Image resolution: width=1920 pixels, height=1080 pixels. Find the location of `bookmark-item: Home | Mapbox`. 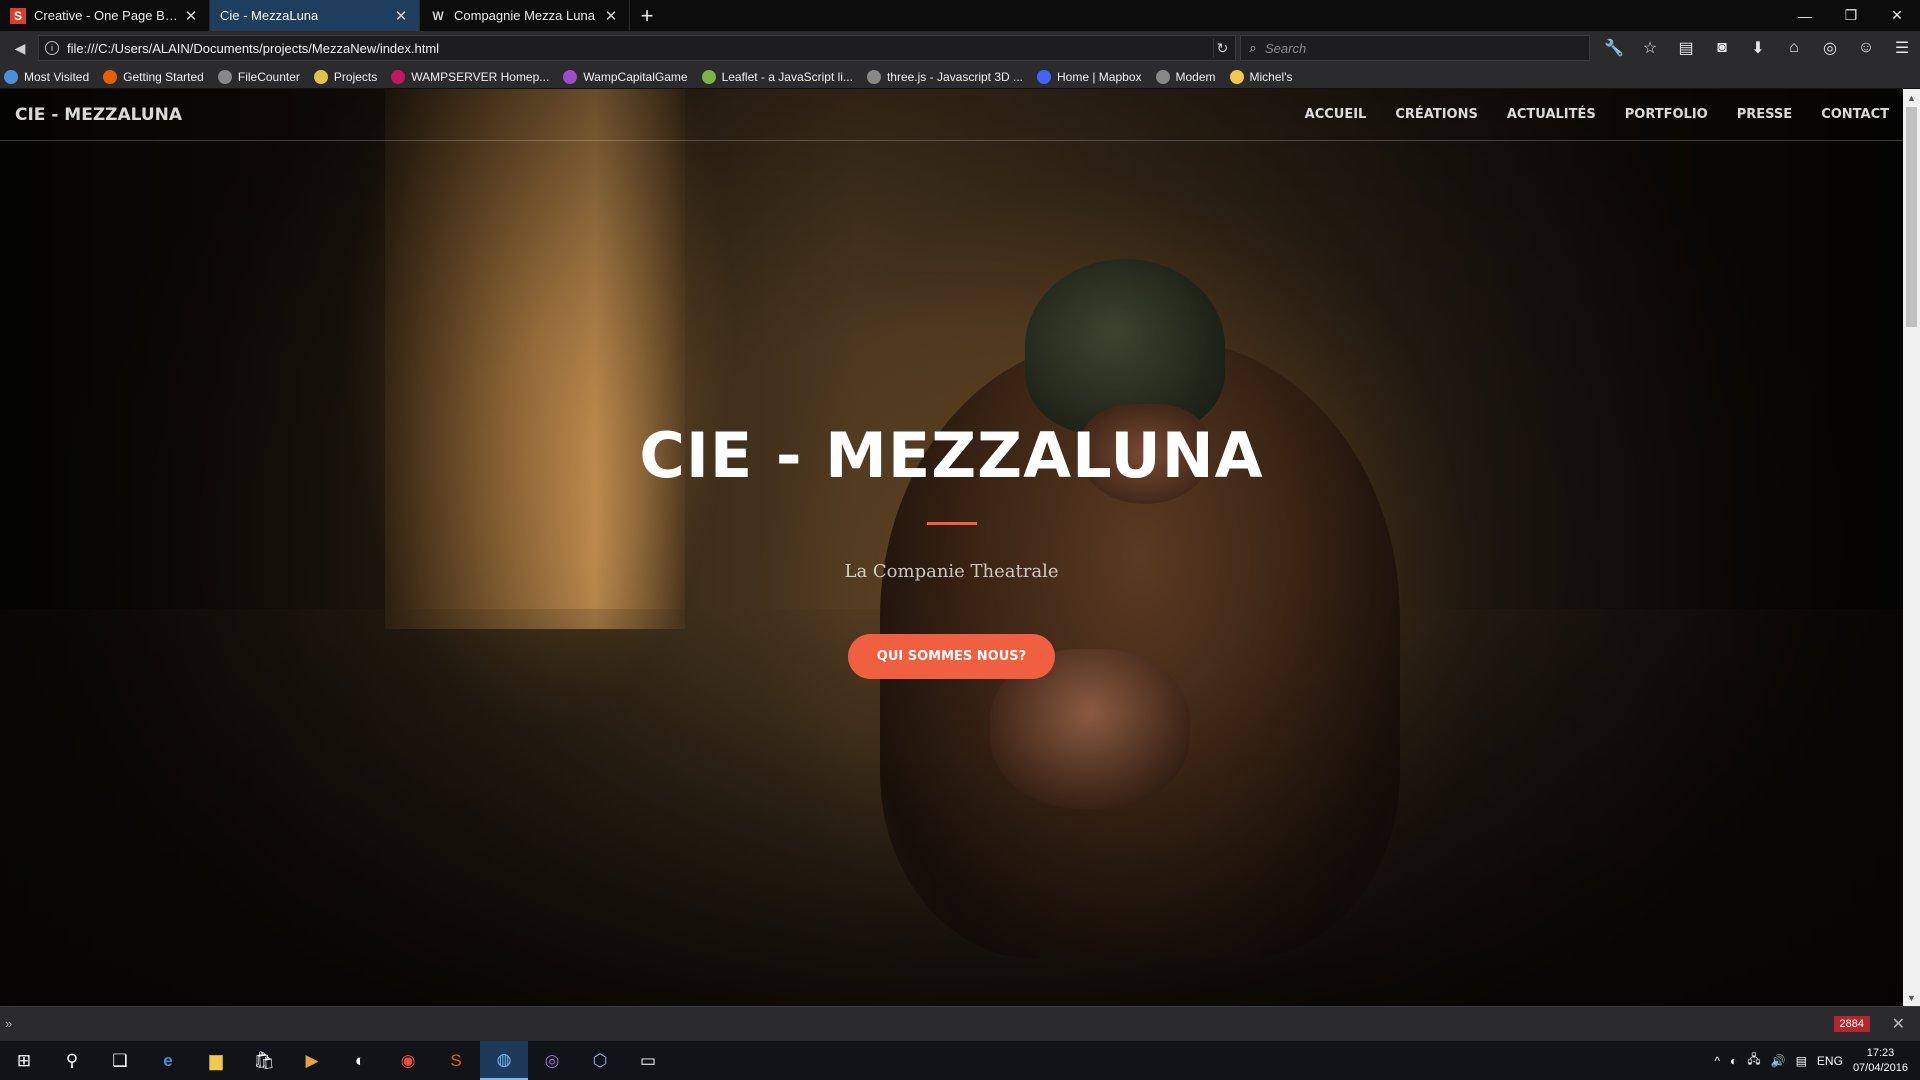

bookmark-item: Home | Mapbox is located at coordinates (1087, 76).